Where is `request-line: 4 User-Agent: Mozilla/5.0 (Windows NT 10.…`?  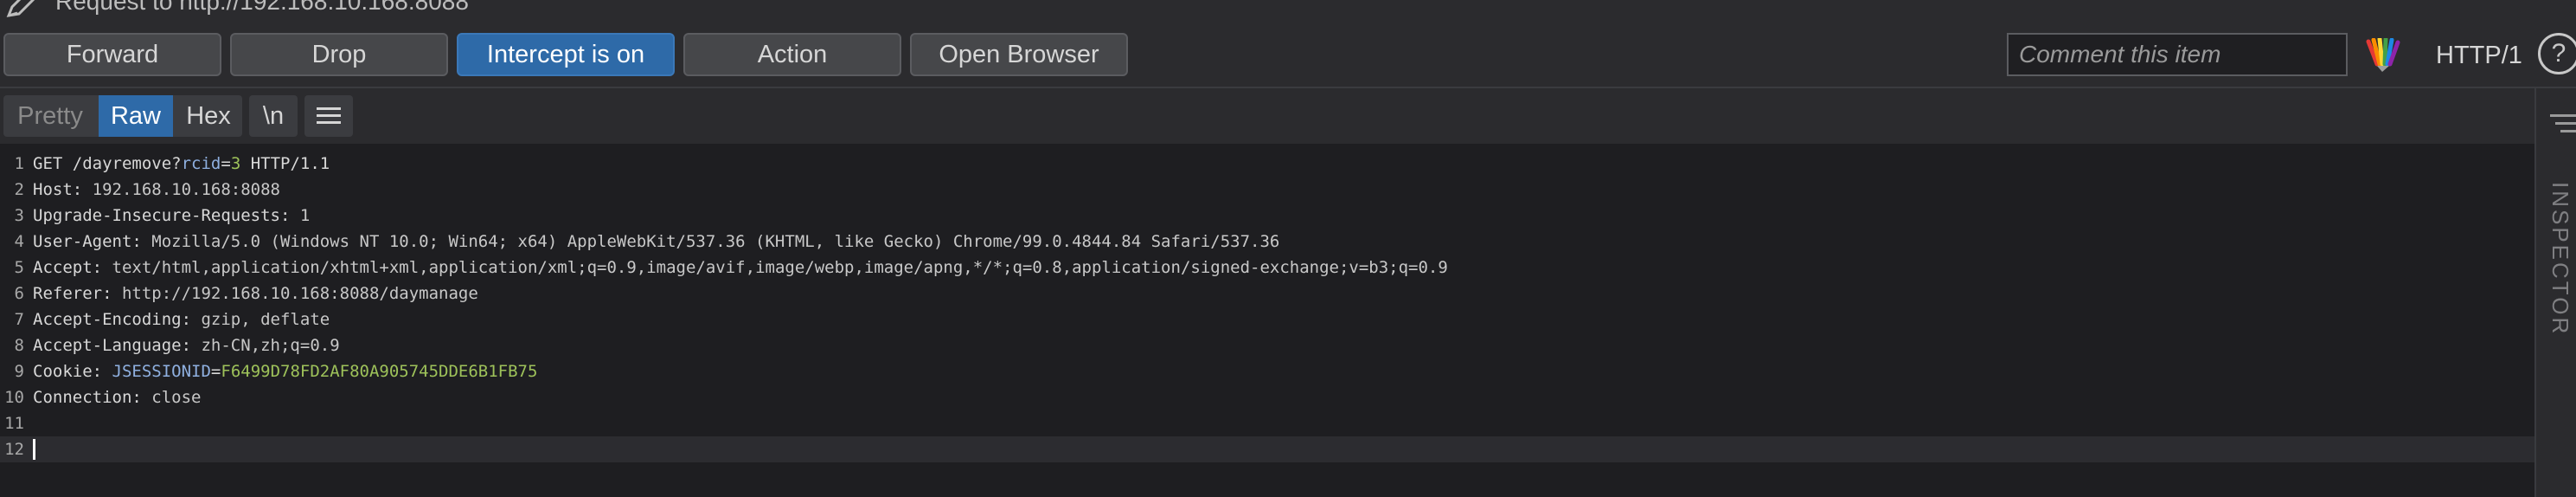
request-line: 4 User-Agent: Mozilla/5.0 (Windows NT 10.… is located at coordinates (1267, 242).